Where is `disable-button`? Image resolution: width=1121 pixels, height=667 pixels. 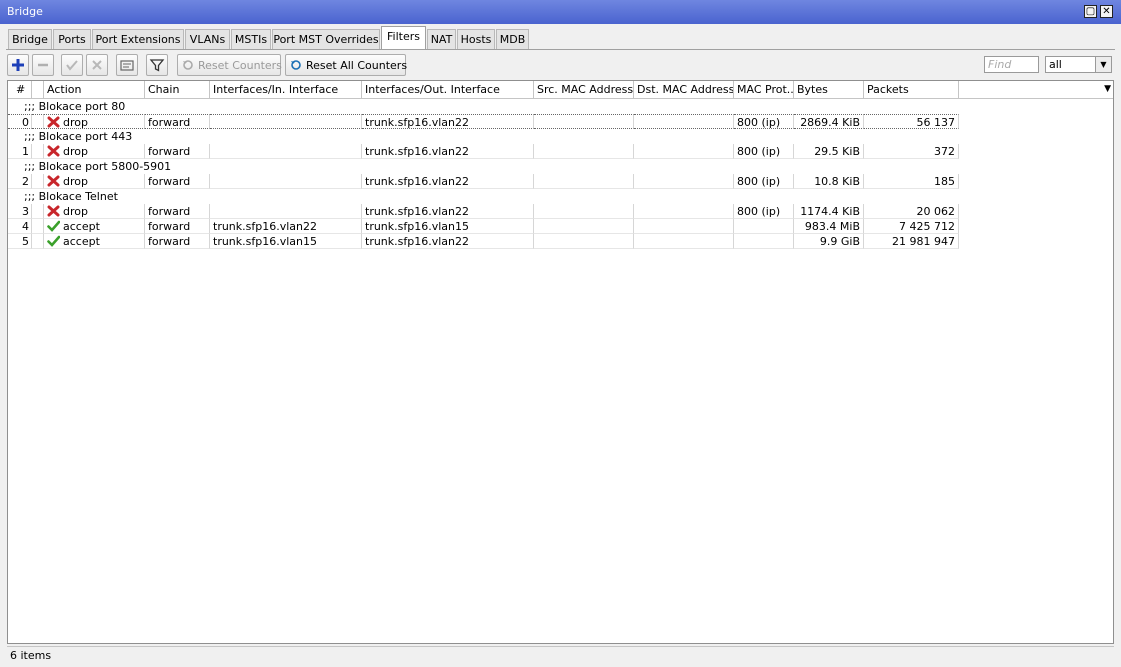
disable-button is located at coordinates (97, 65).